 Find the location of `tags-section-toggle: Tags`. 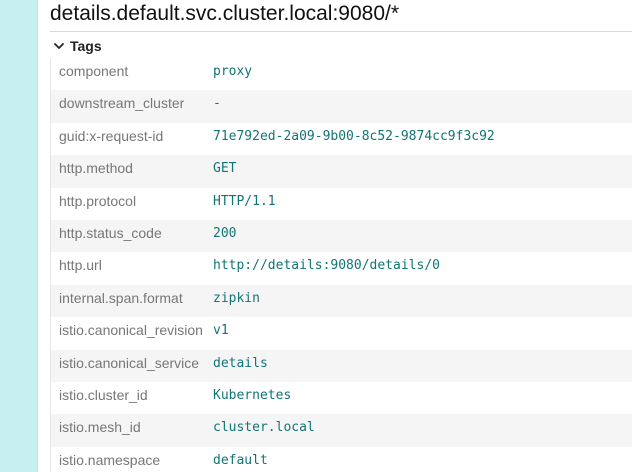

tags-section-toggle: Tags is located at coordinates (76, 46).